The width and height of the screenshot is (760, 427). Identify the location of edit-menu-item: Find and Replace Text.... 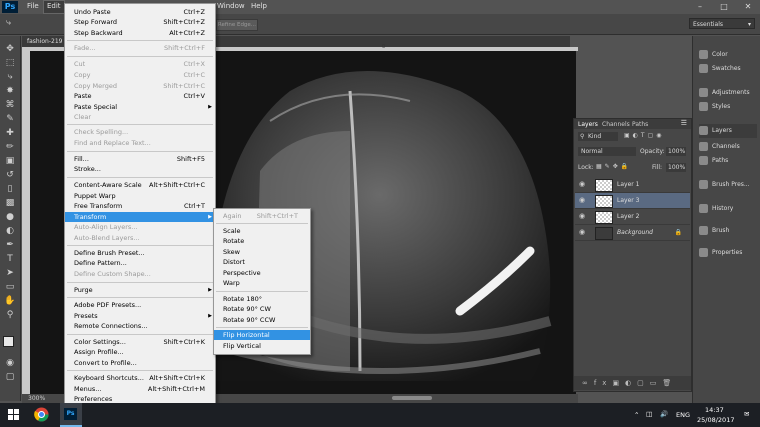
(140, 143).